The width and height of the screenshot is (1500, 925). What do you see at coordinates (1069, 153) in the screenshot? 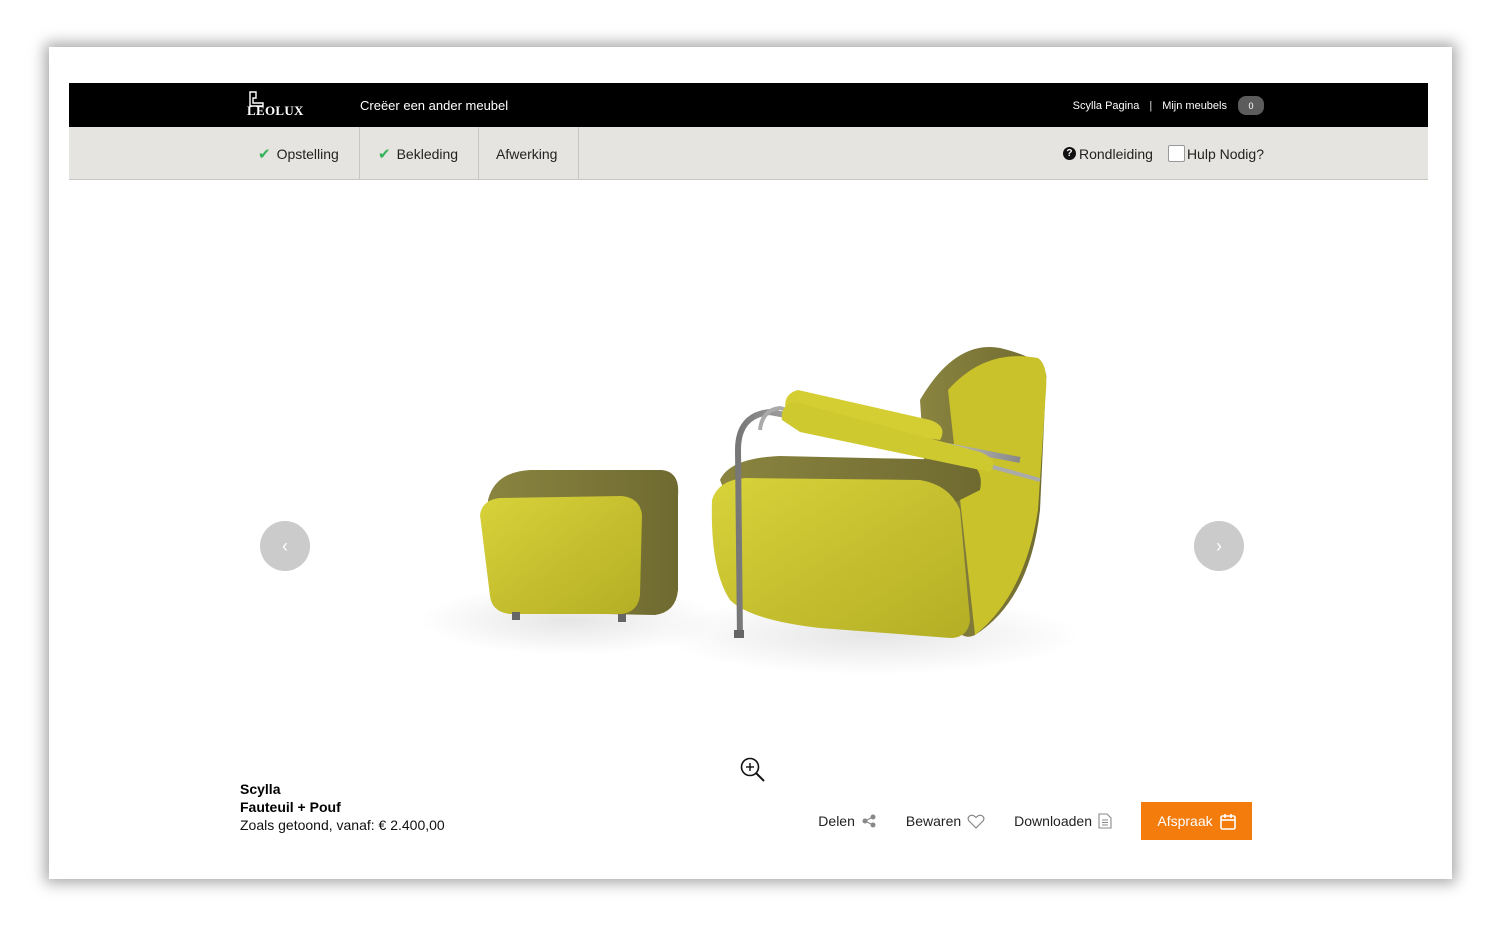
I see `question-icon: ?` at bounding box center [1069, 153].